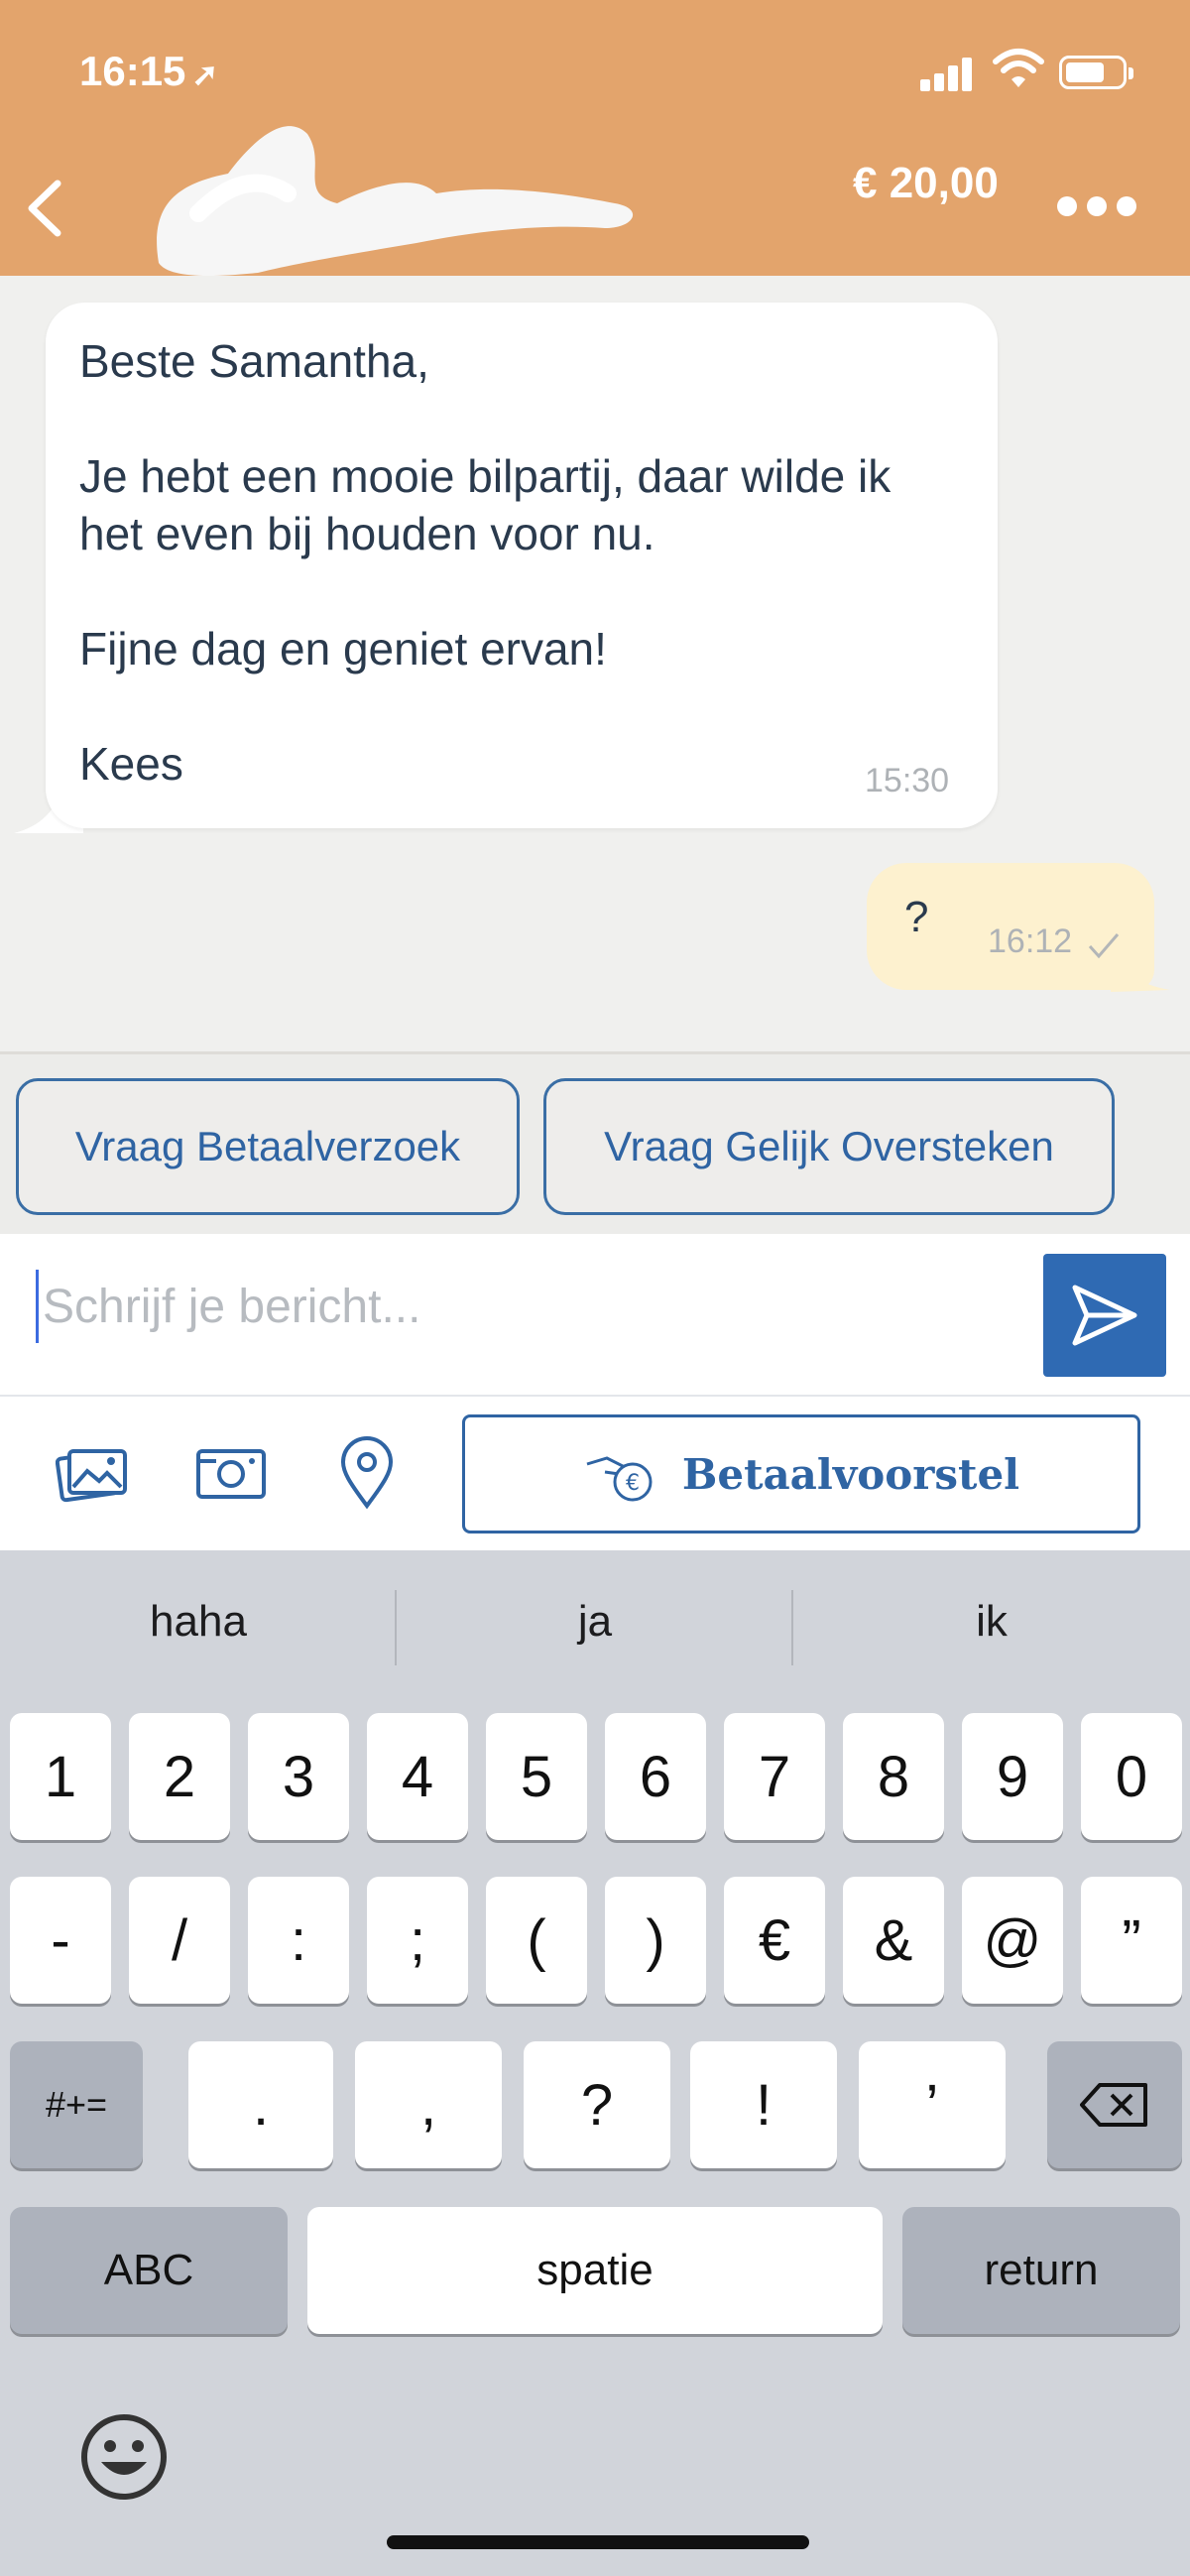 The height and width of the screenshot is (2576, 1190). I want to click on key-question: ?, so click(597, 2104).